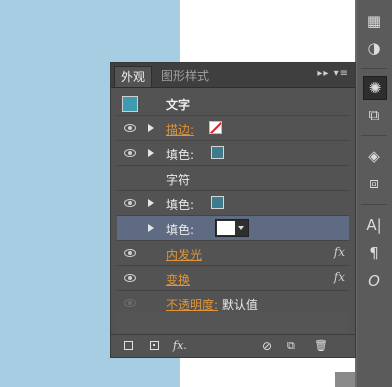 The height and width of the screenshot is (387, 392). What do you see at coordinates (233, 178) in the screenshot?
I see `characters-row: 字符` at bounding box center [233, 178].